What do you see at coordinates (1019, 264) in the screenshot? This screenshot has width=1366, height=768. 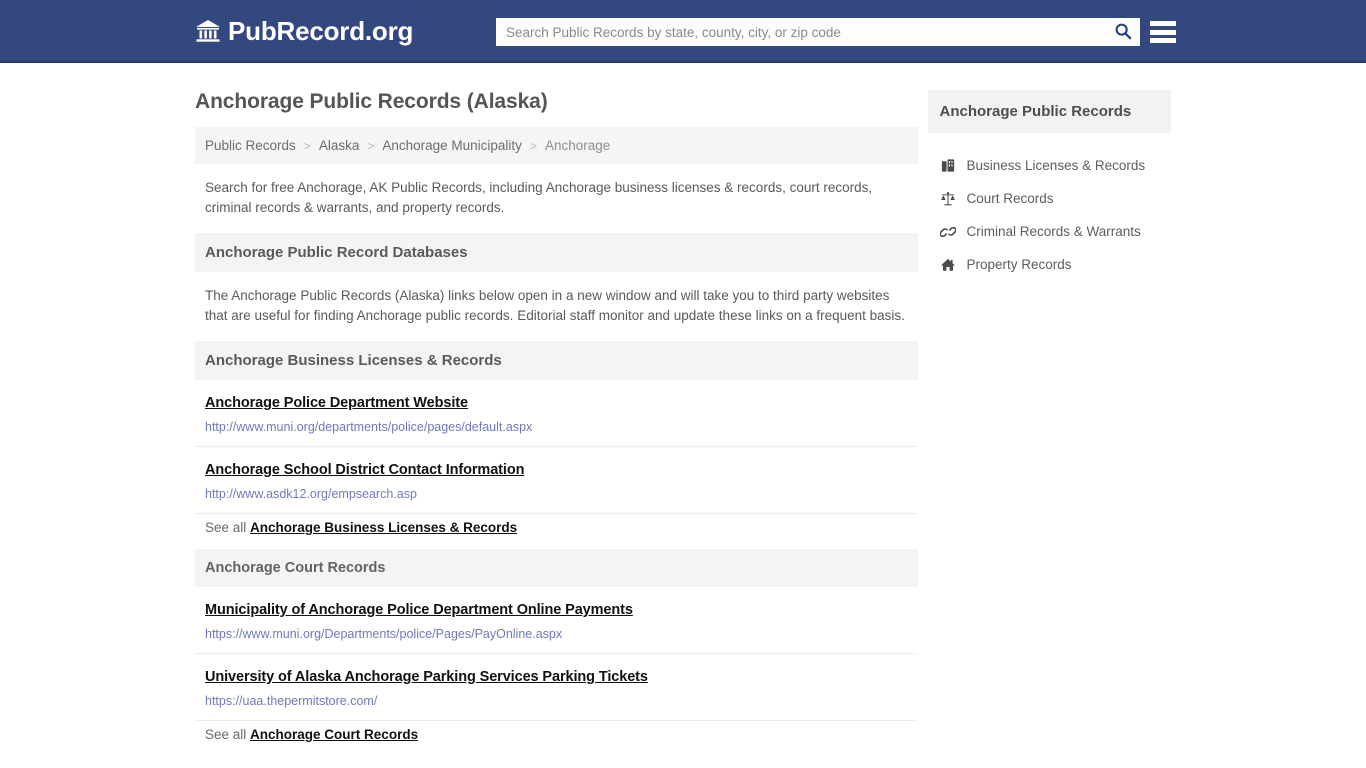 I see `sidebar-item-label: Property Records` at bounding box center [1019, 264].